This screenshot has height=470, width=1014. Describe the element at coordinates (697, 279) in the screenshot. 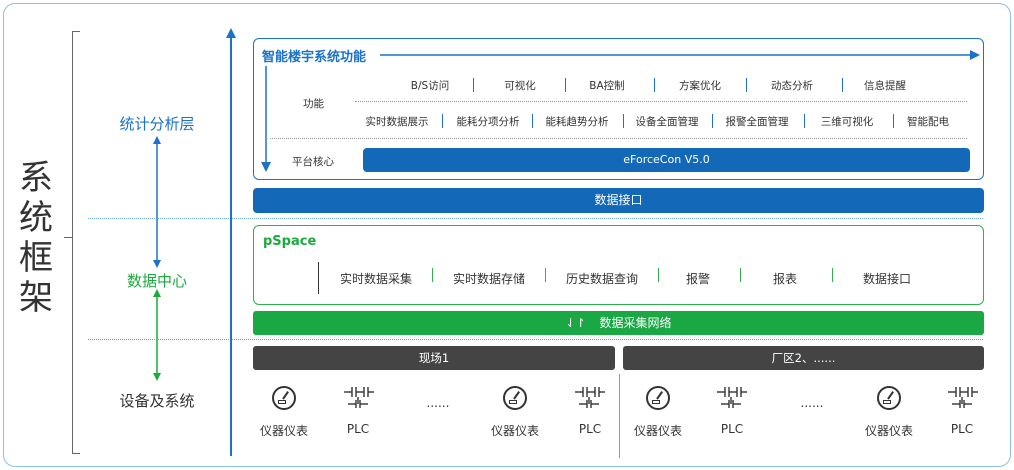

I see `pspace-item: 报警` at that location.